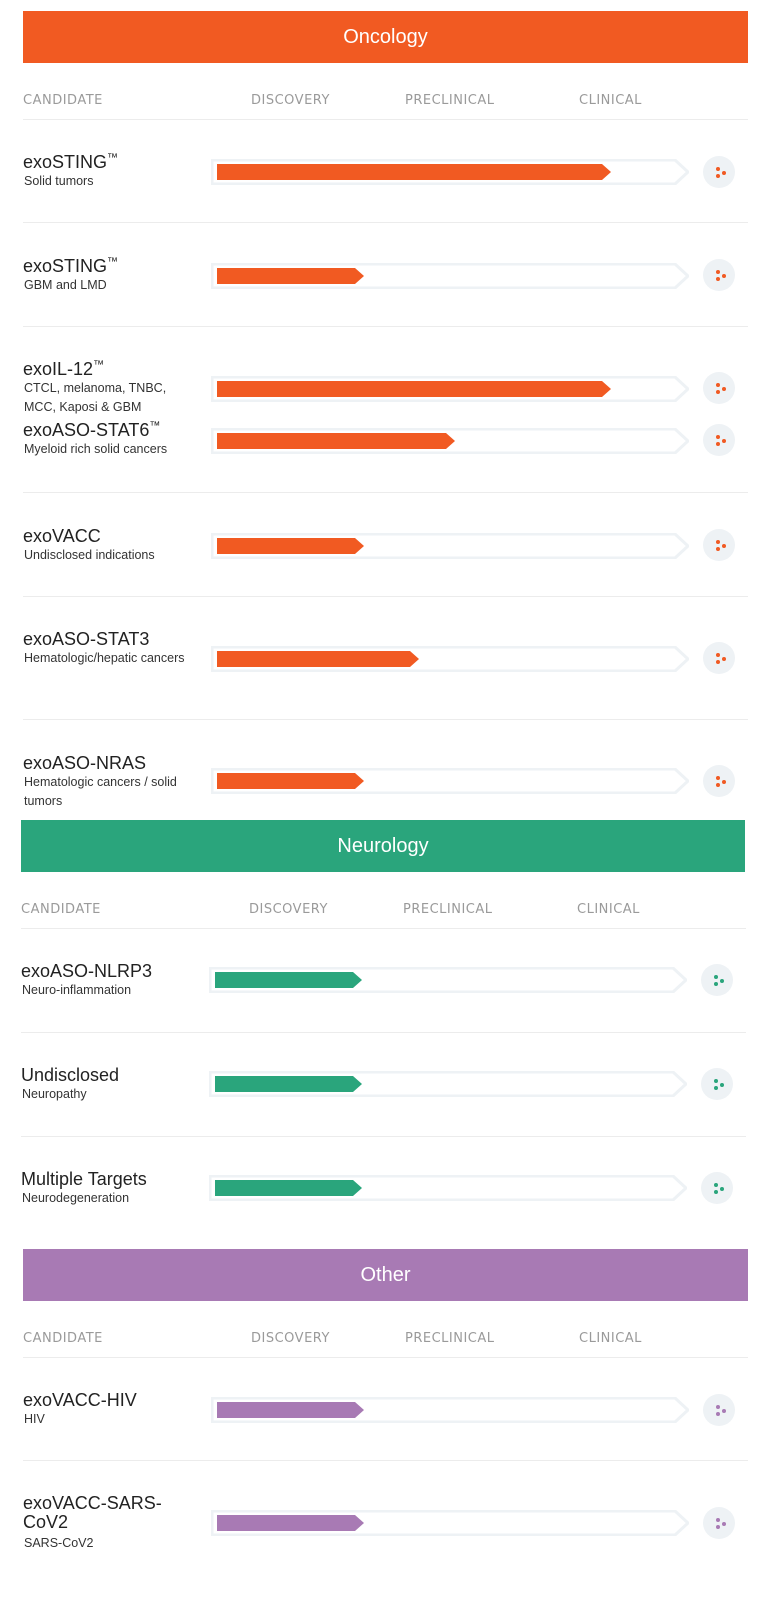 This screenshot has height=1600, width=783. I want to click on oncology-title: Oncology, so click(385, 36).